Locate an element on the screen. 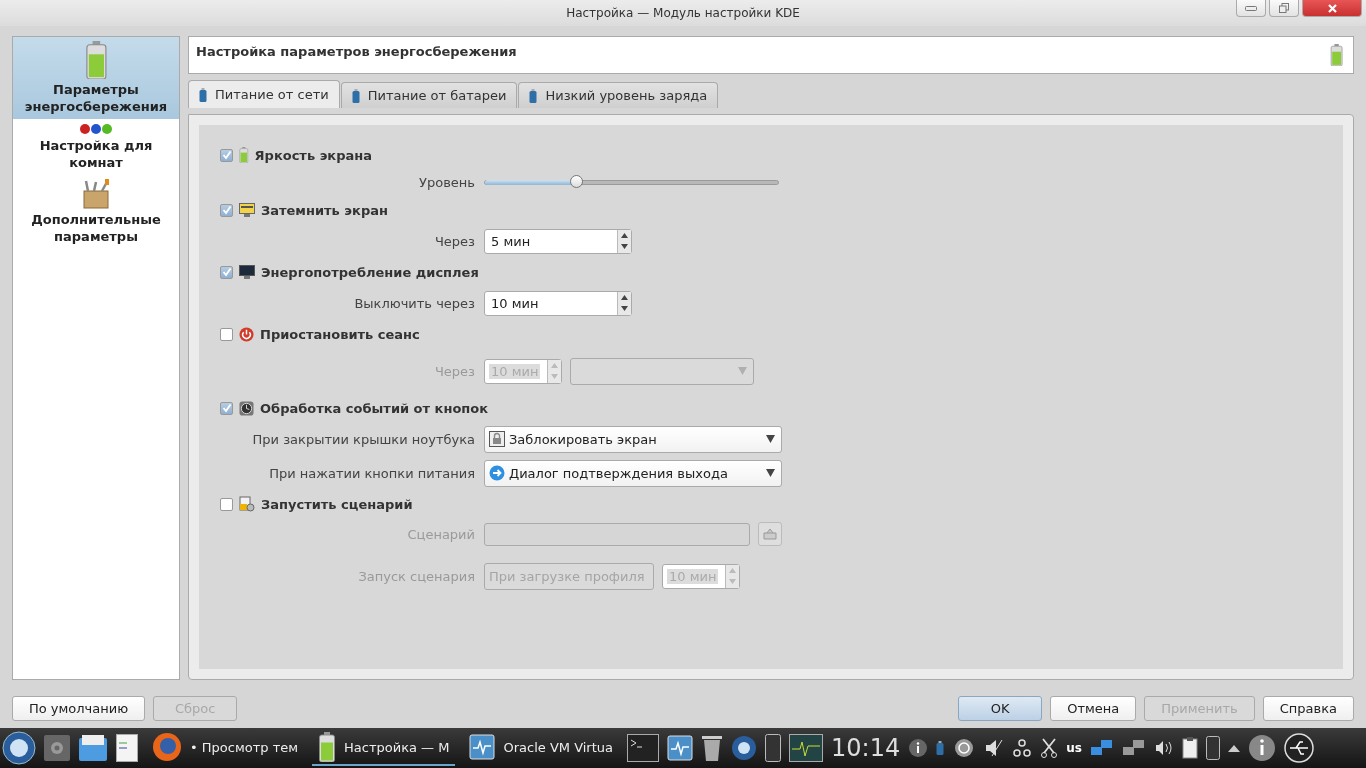  scissors-icon is located at coordinates (1049, 748).